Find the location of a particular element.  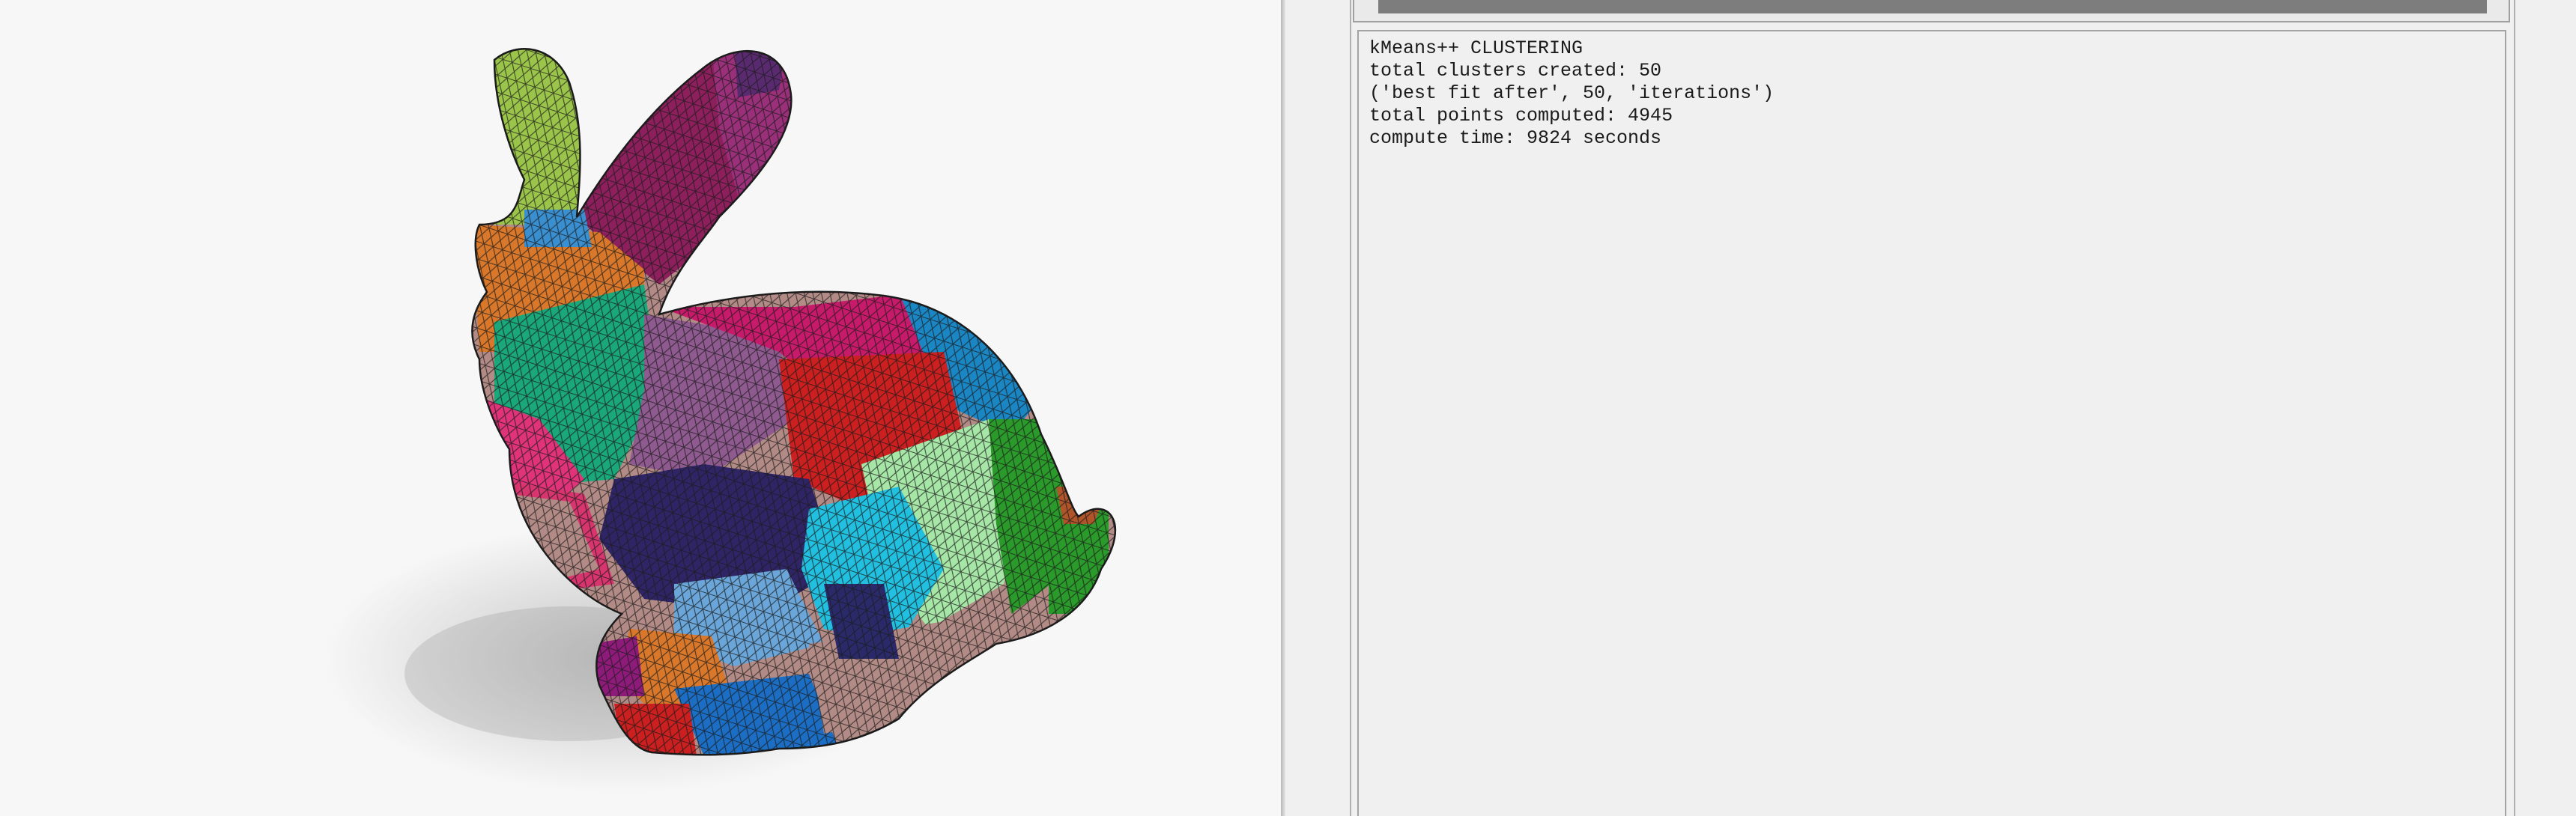

horizontal-scrollbar is located at coordinates (1932, 6).